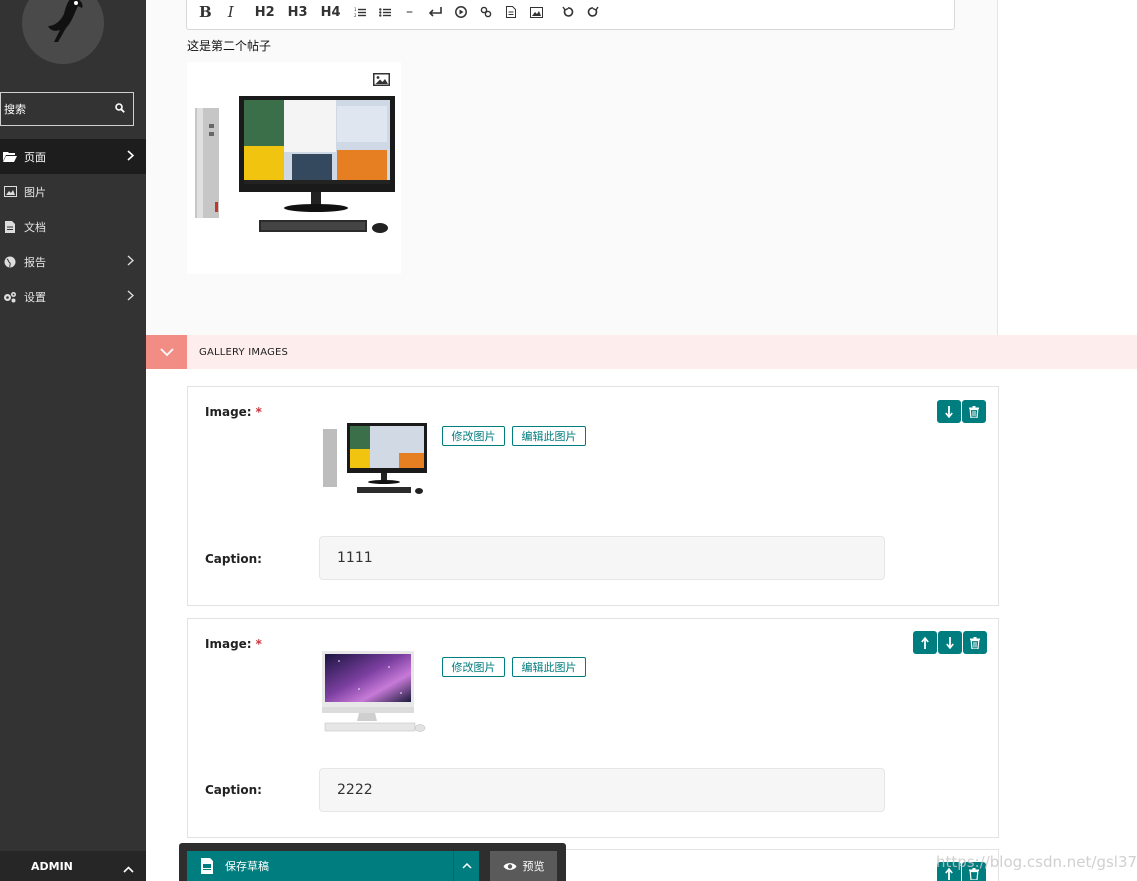  I want to click on wagtail-logo, so click(63, 32).